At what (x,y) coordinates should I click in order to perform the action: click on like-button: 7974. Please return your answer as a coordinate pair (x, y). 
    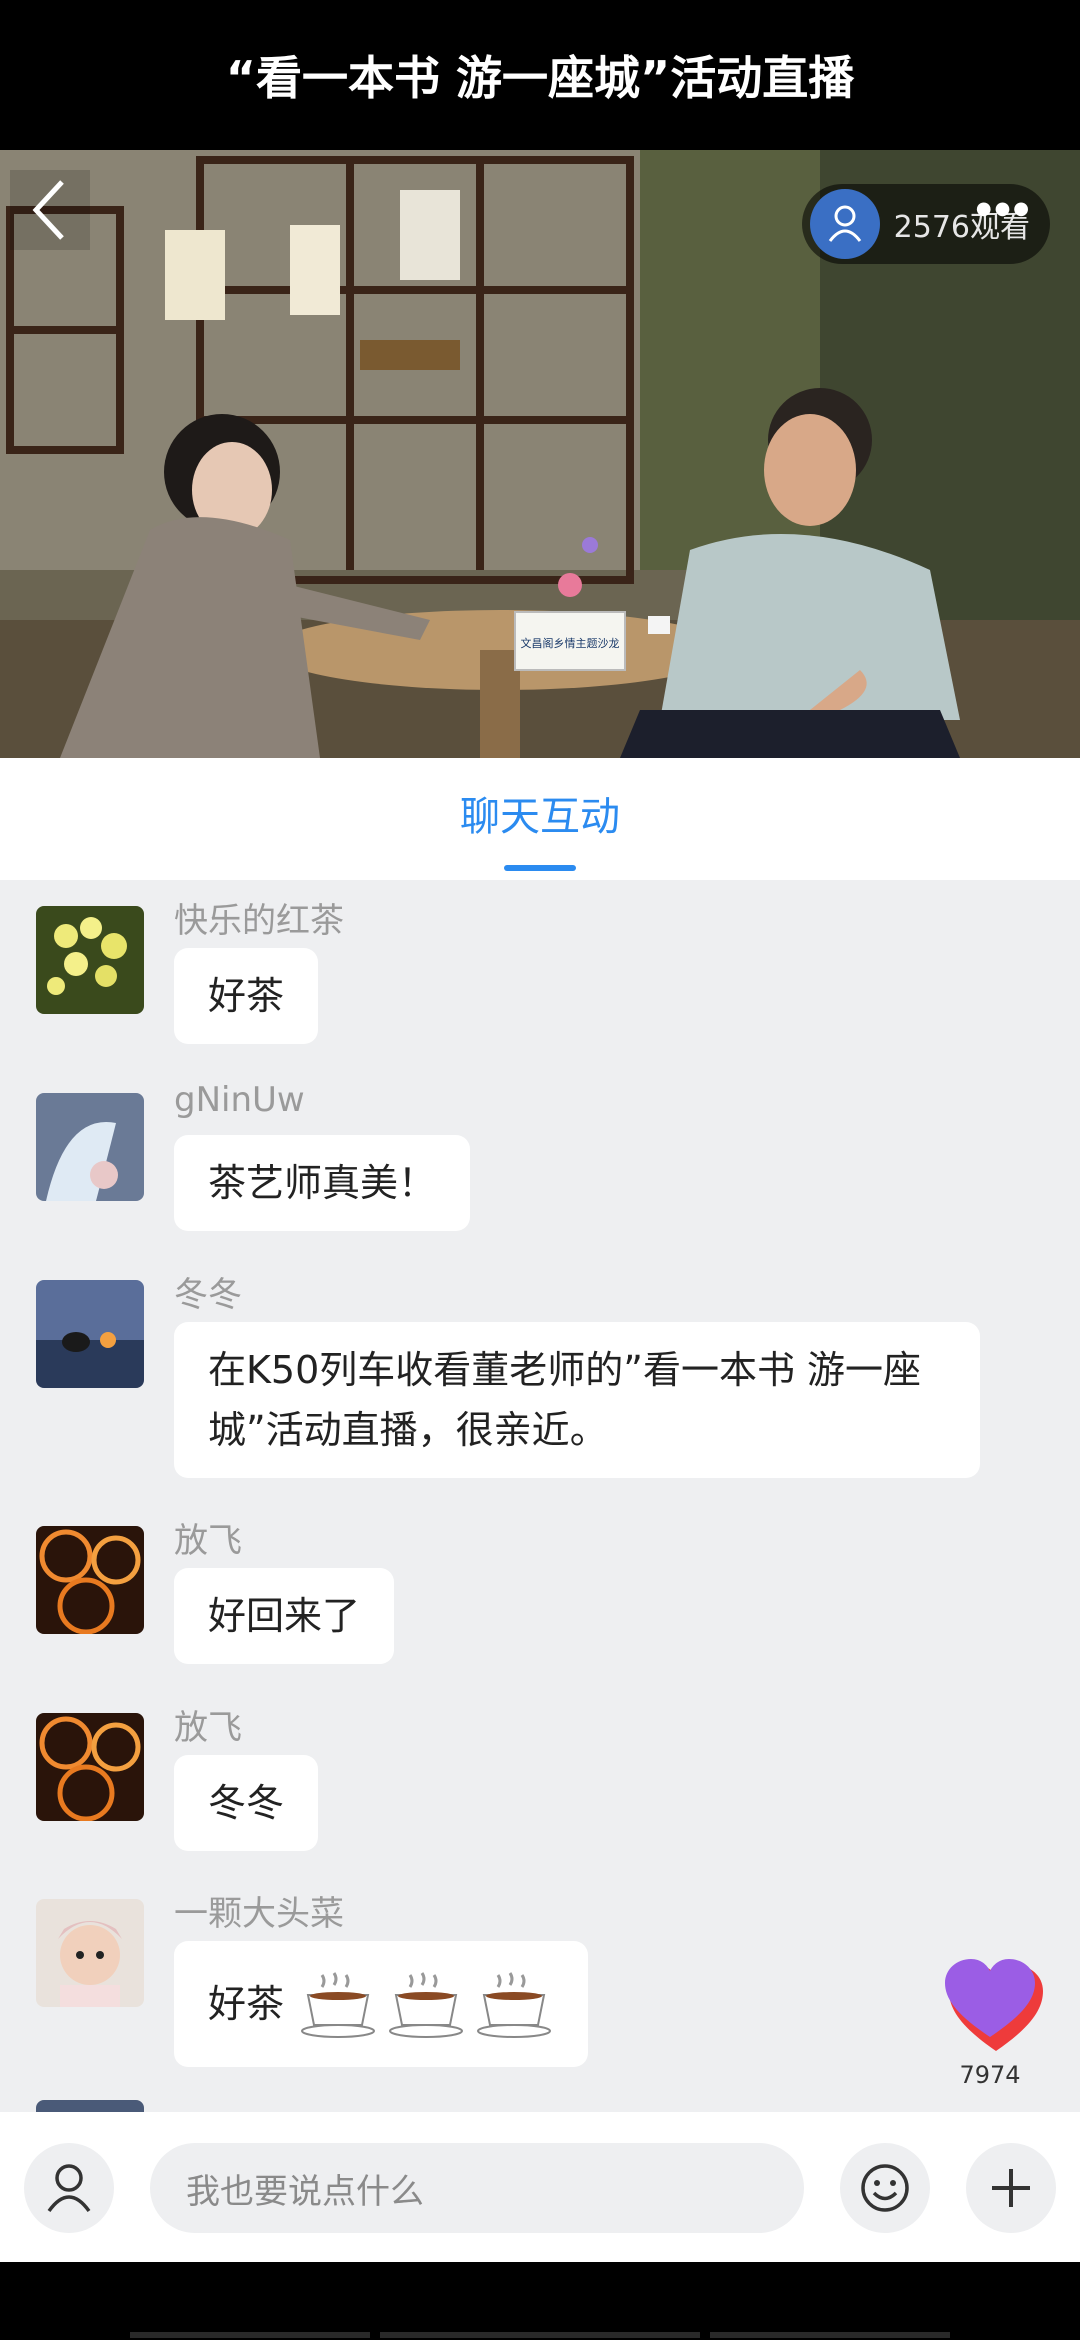
    Looking at the image, I should click on (990, 2022).